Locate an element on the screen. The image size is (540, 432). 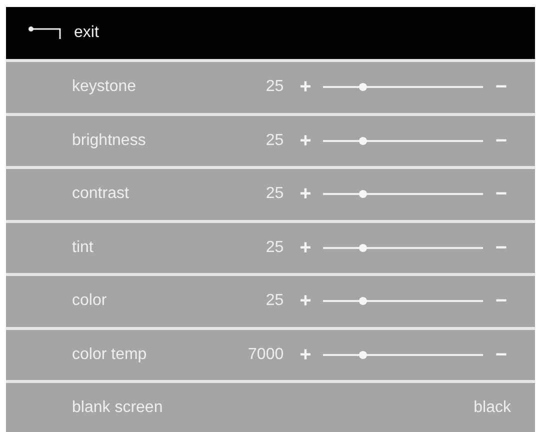
setting-row: keystone 25 + − is located at coordinates (270, 87).